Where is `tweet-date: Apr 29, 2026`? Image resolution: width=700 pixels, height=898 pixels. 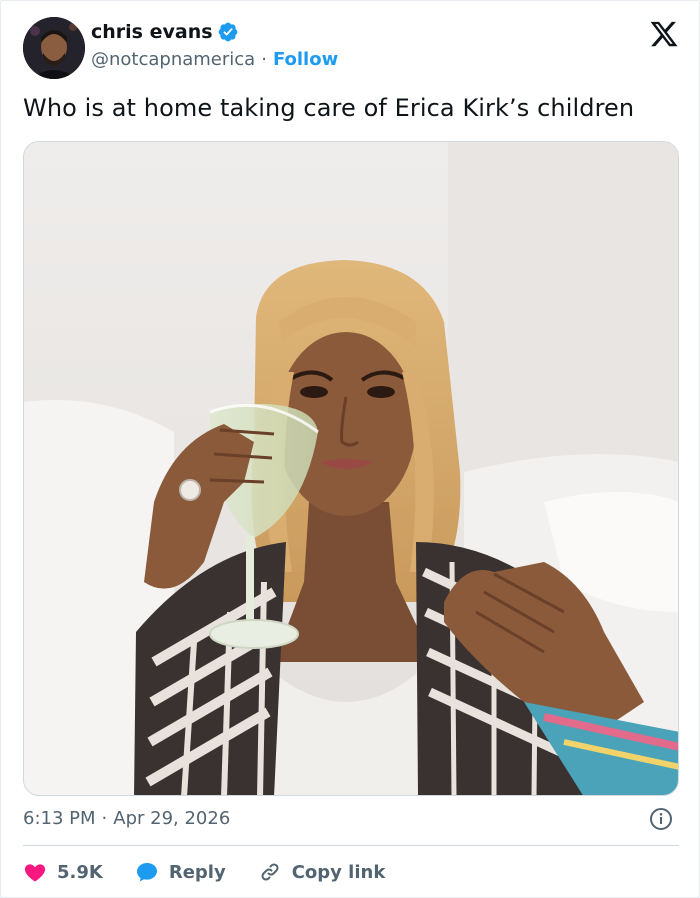
tweet-date: Apr 29, 2026 is located at coordinates (172, 818).